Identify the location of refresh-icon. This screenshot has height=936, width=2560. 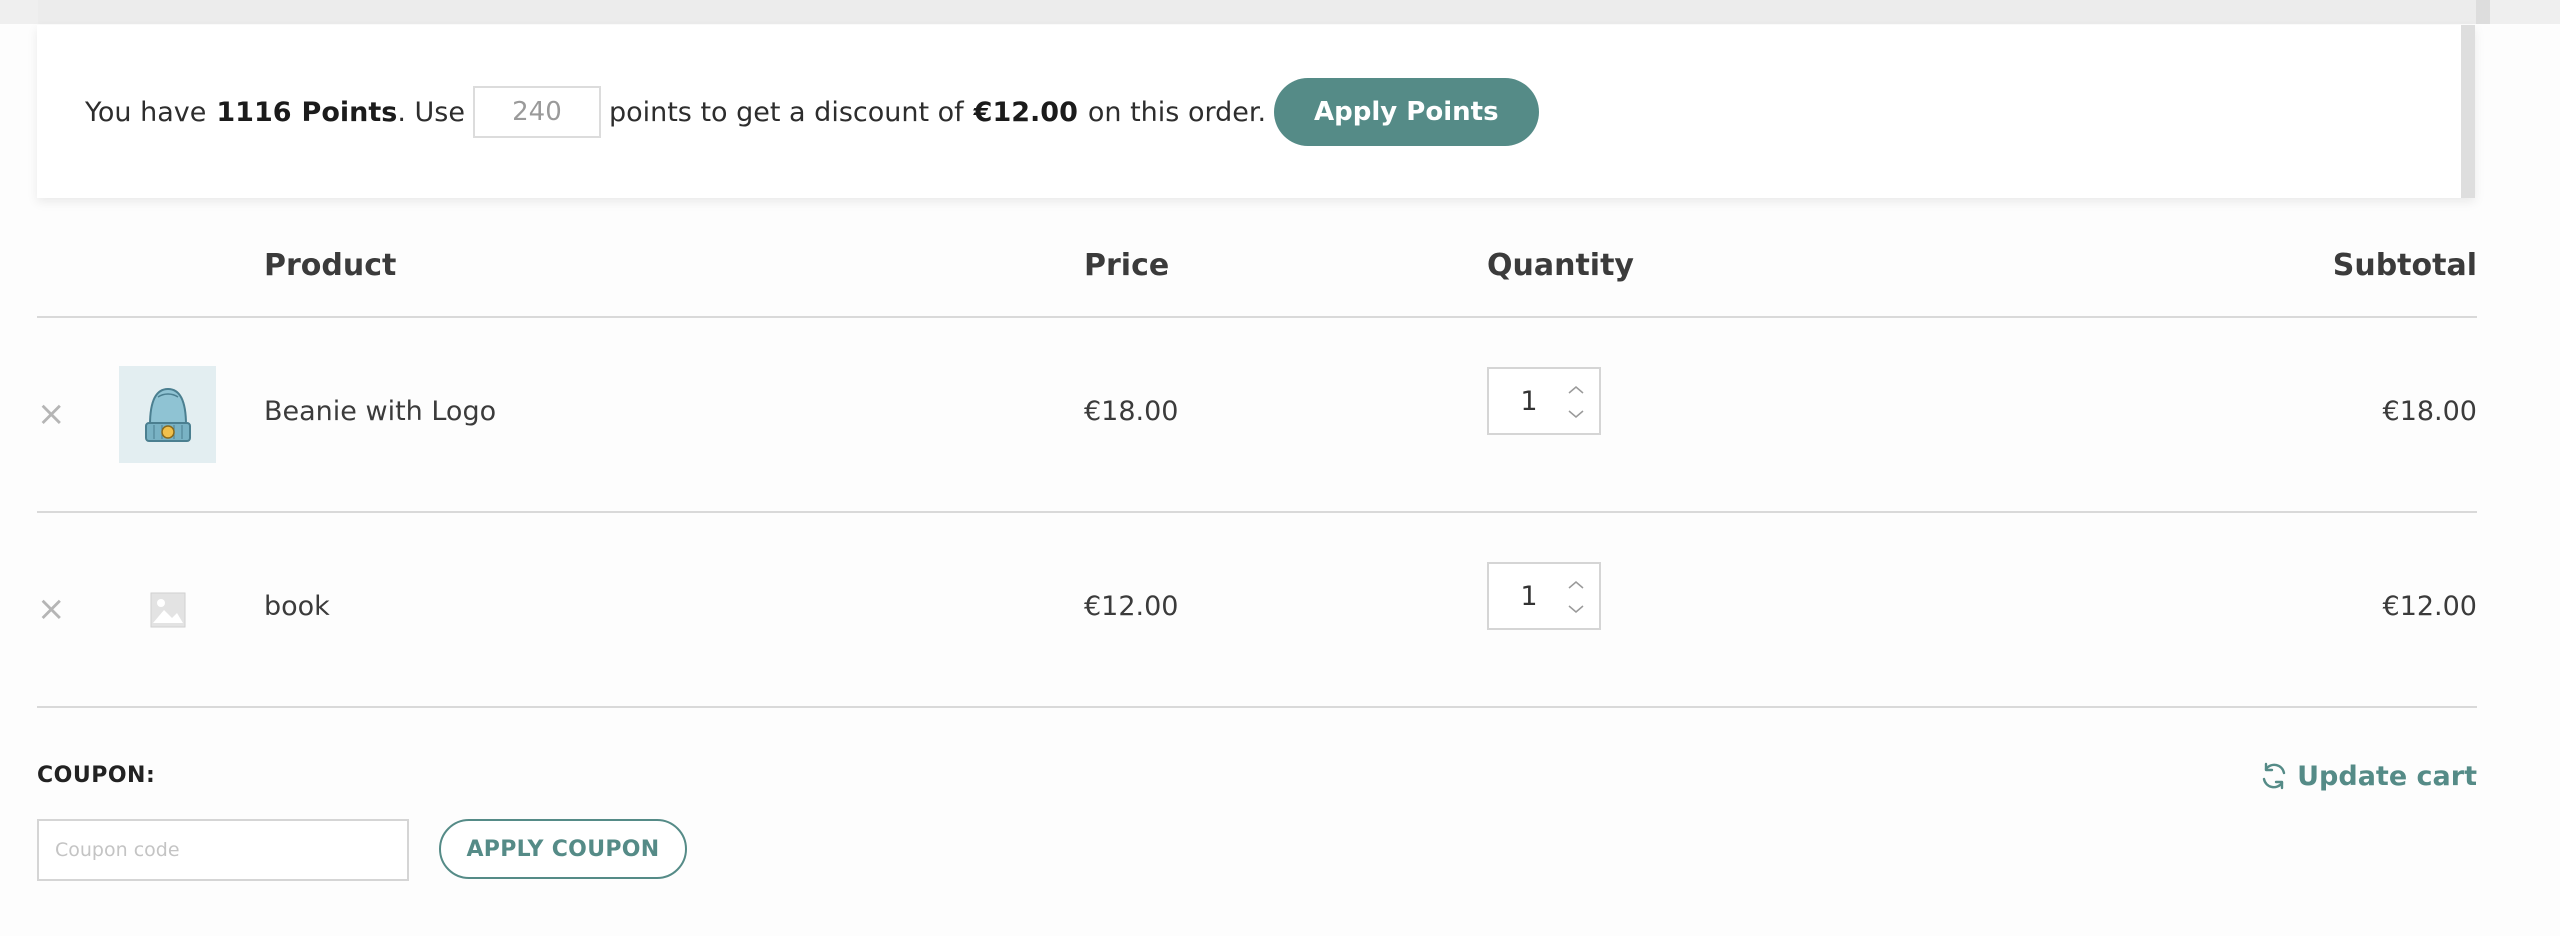
(2274, 776).